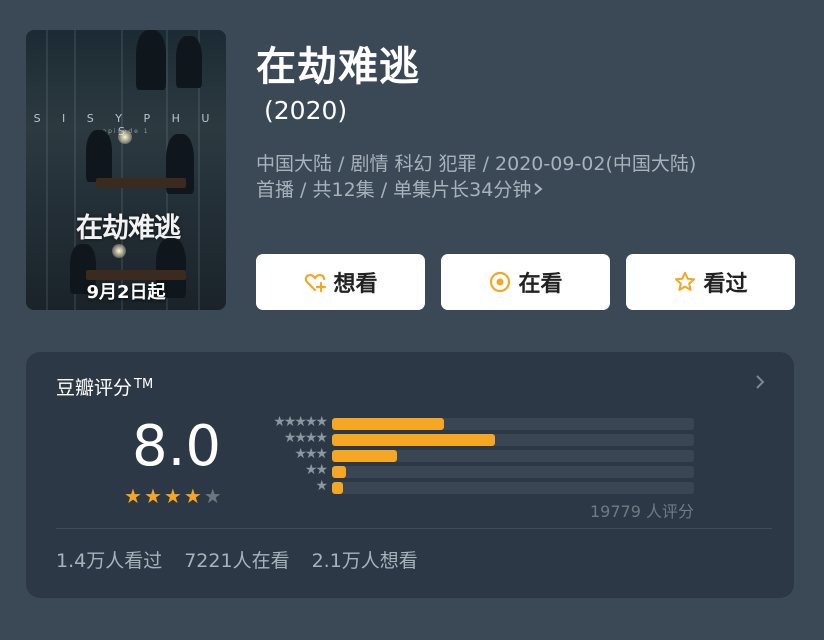  Describe the element at coordinates (364, 561) in the screenshot. I see `stat-want: 2.1万人想看` at that location.